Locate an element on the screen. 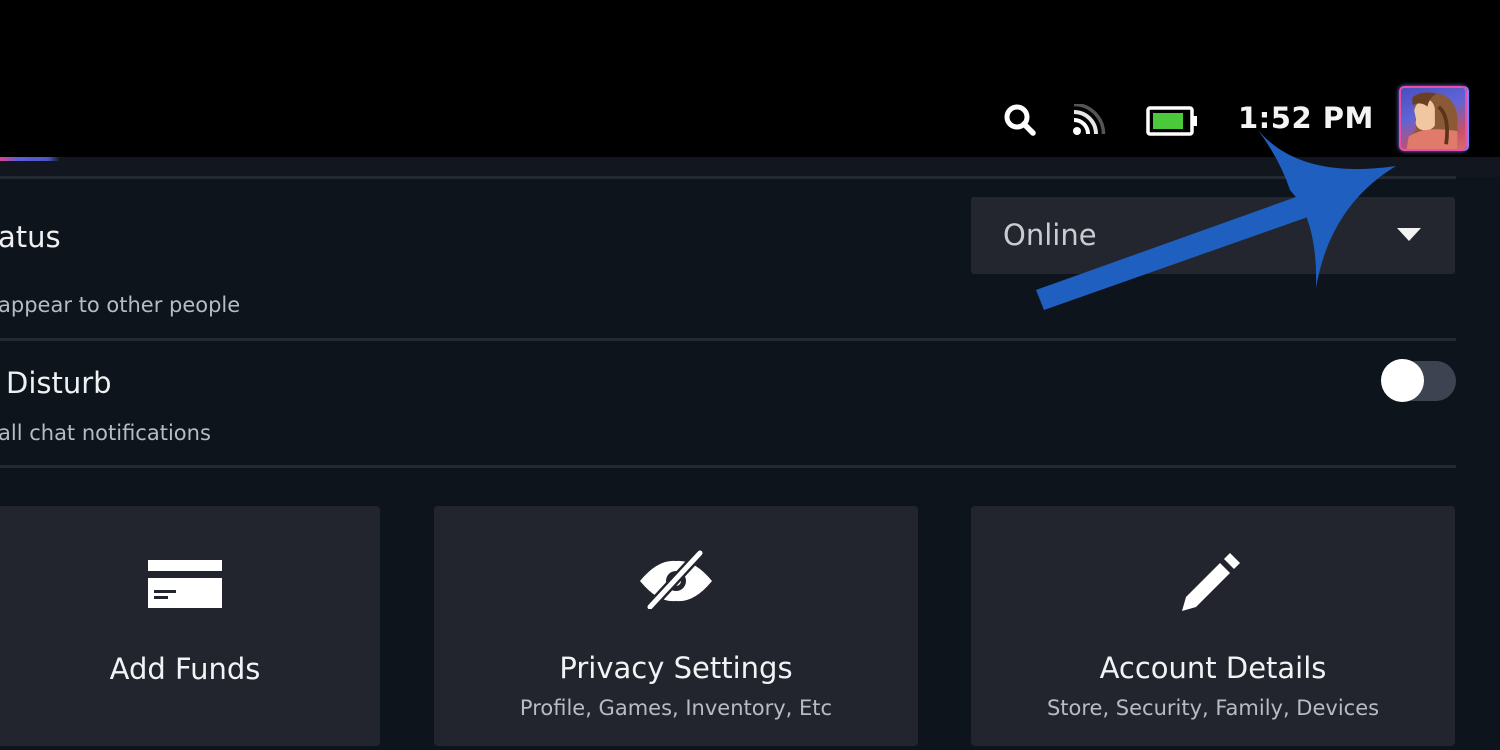 This screenshot has height=750, width=1500. card-subtitle: Store, Security, Family, Devices is located at coordinates (1213, 708).